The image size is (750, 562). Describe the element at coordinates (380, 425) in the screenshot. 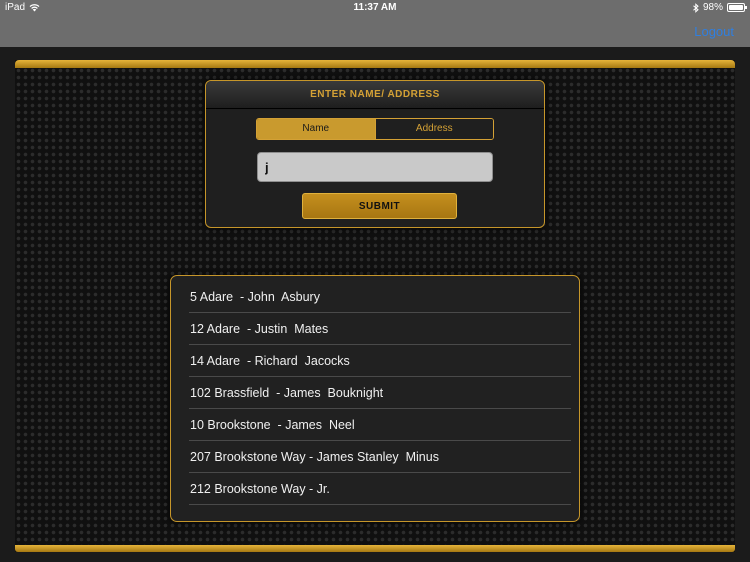

I see `list-item: 10 Brookstone - James Neel` at that location.